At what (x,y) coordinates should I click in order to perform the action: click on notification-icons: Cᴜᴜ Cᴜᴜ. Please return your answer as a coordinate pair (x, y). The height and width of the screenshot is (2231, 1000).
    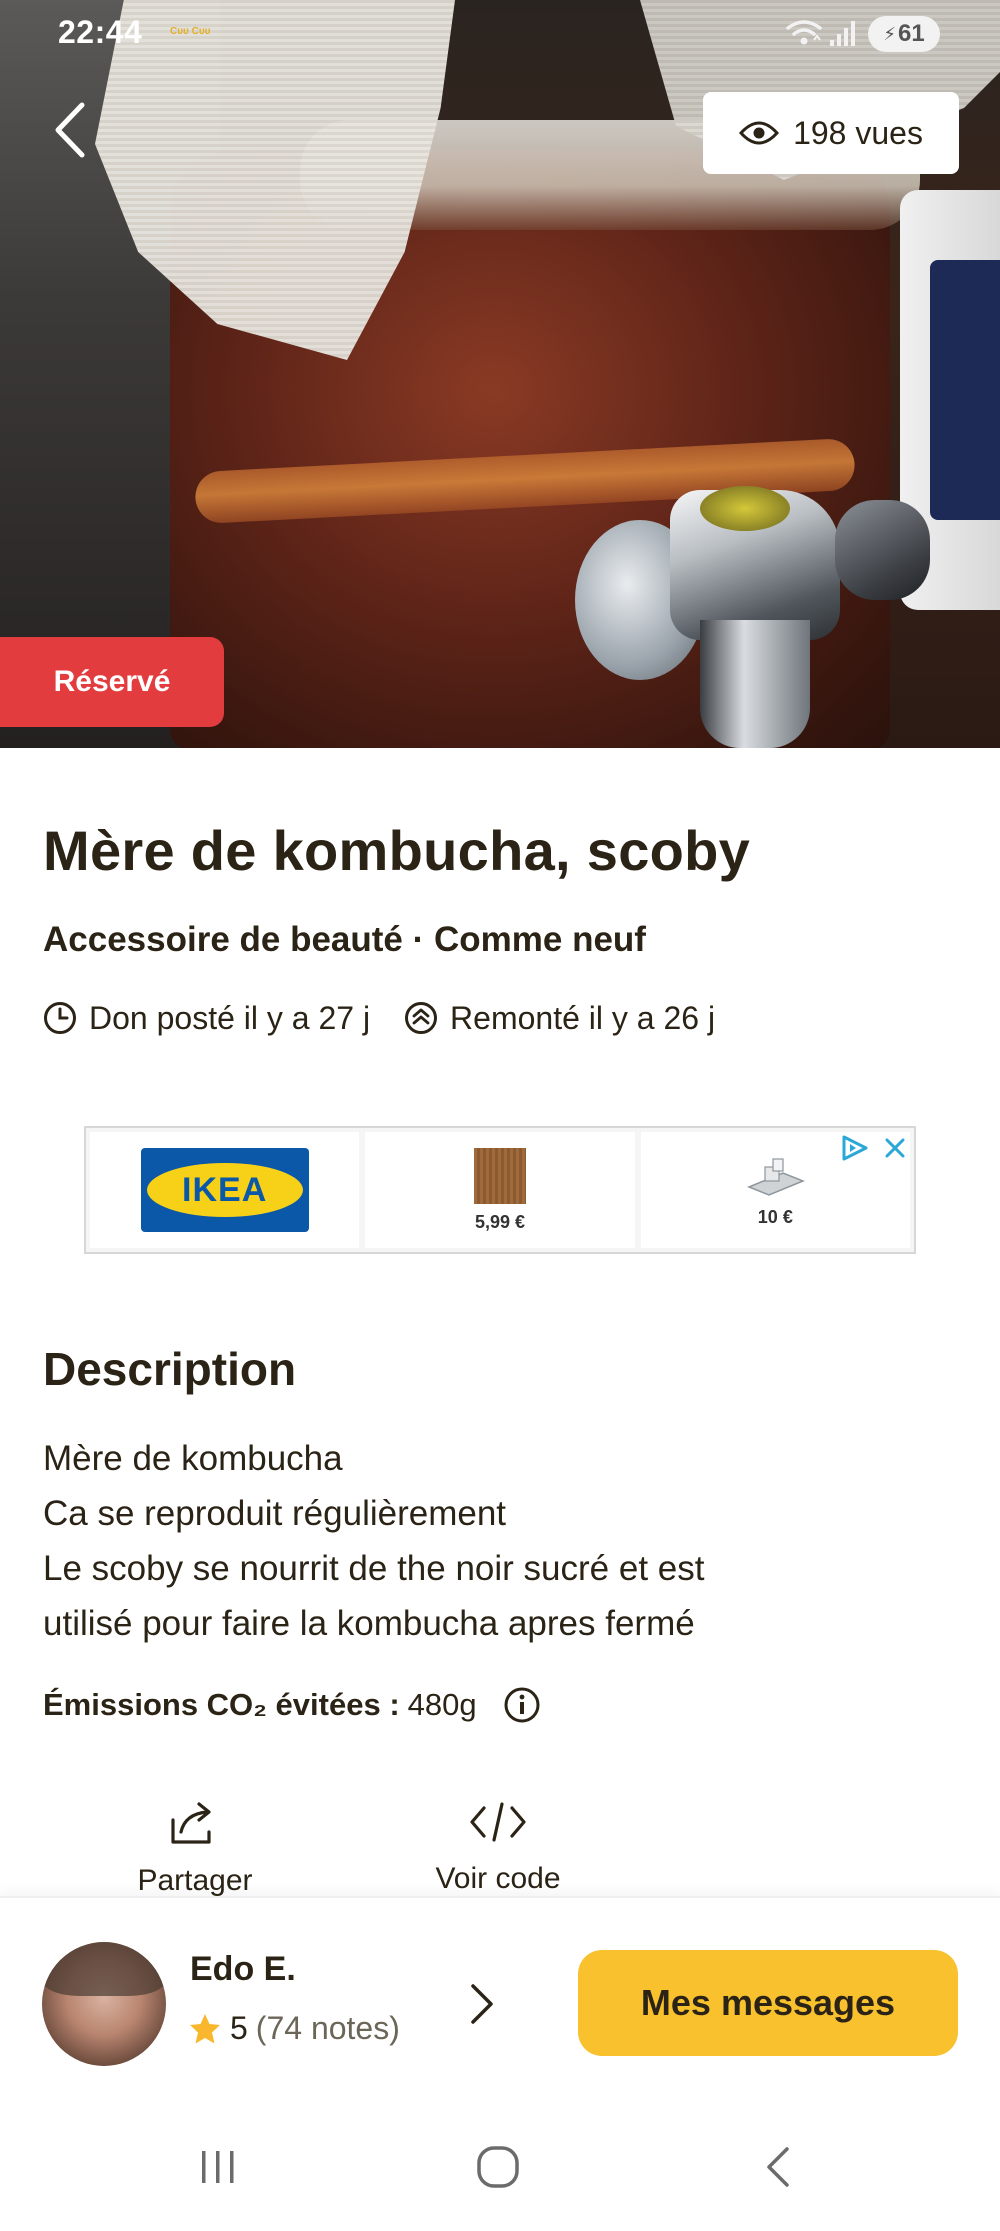
    Looking at the image, I should click on (190, 31).